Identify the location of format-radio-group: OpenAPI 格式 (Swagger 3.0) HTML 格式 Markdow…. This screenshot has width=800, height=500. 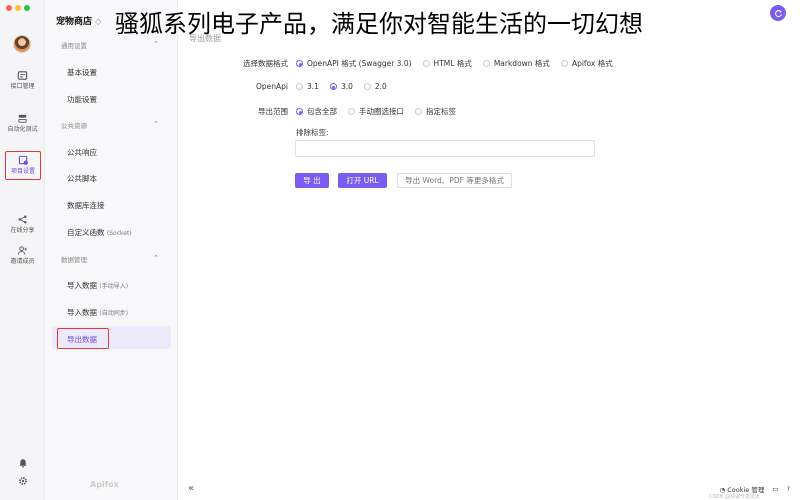
(460, 63).